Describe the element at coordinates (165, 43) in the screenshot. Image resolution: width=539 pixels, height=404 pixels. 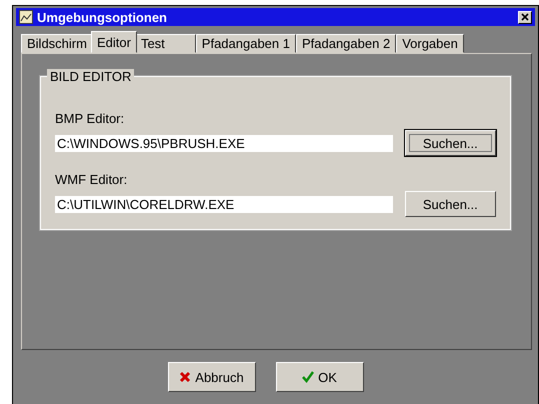
I see `tab: Test` at that location.